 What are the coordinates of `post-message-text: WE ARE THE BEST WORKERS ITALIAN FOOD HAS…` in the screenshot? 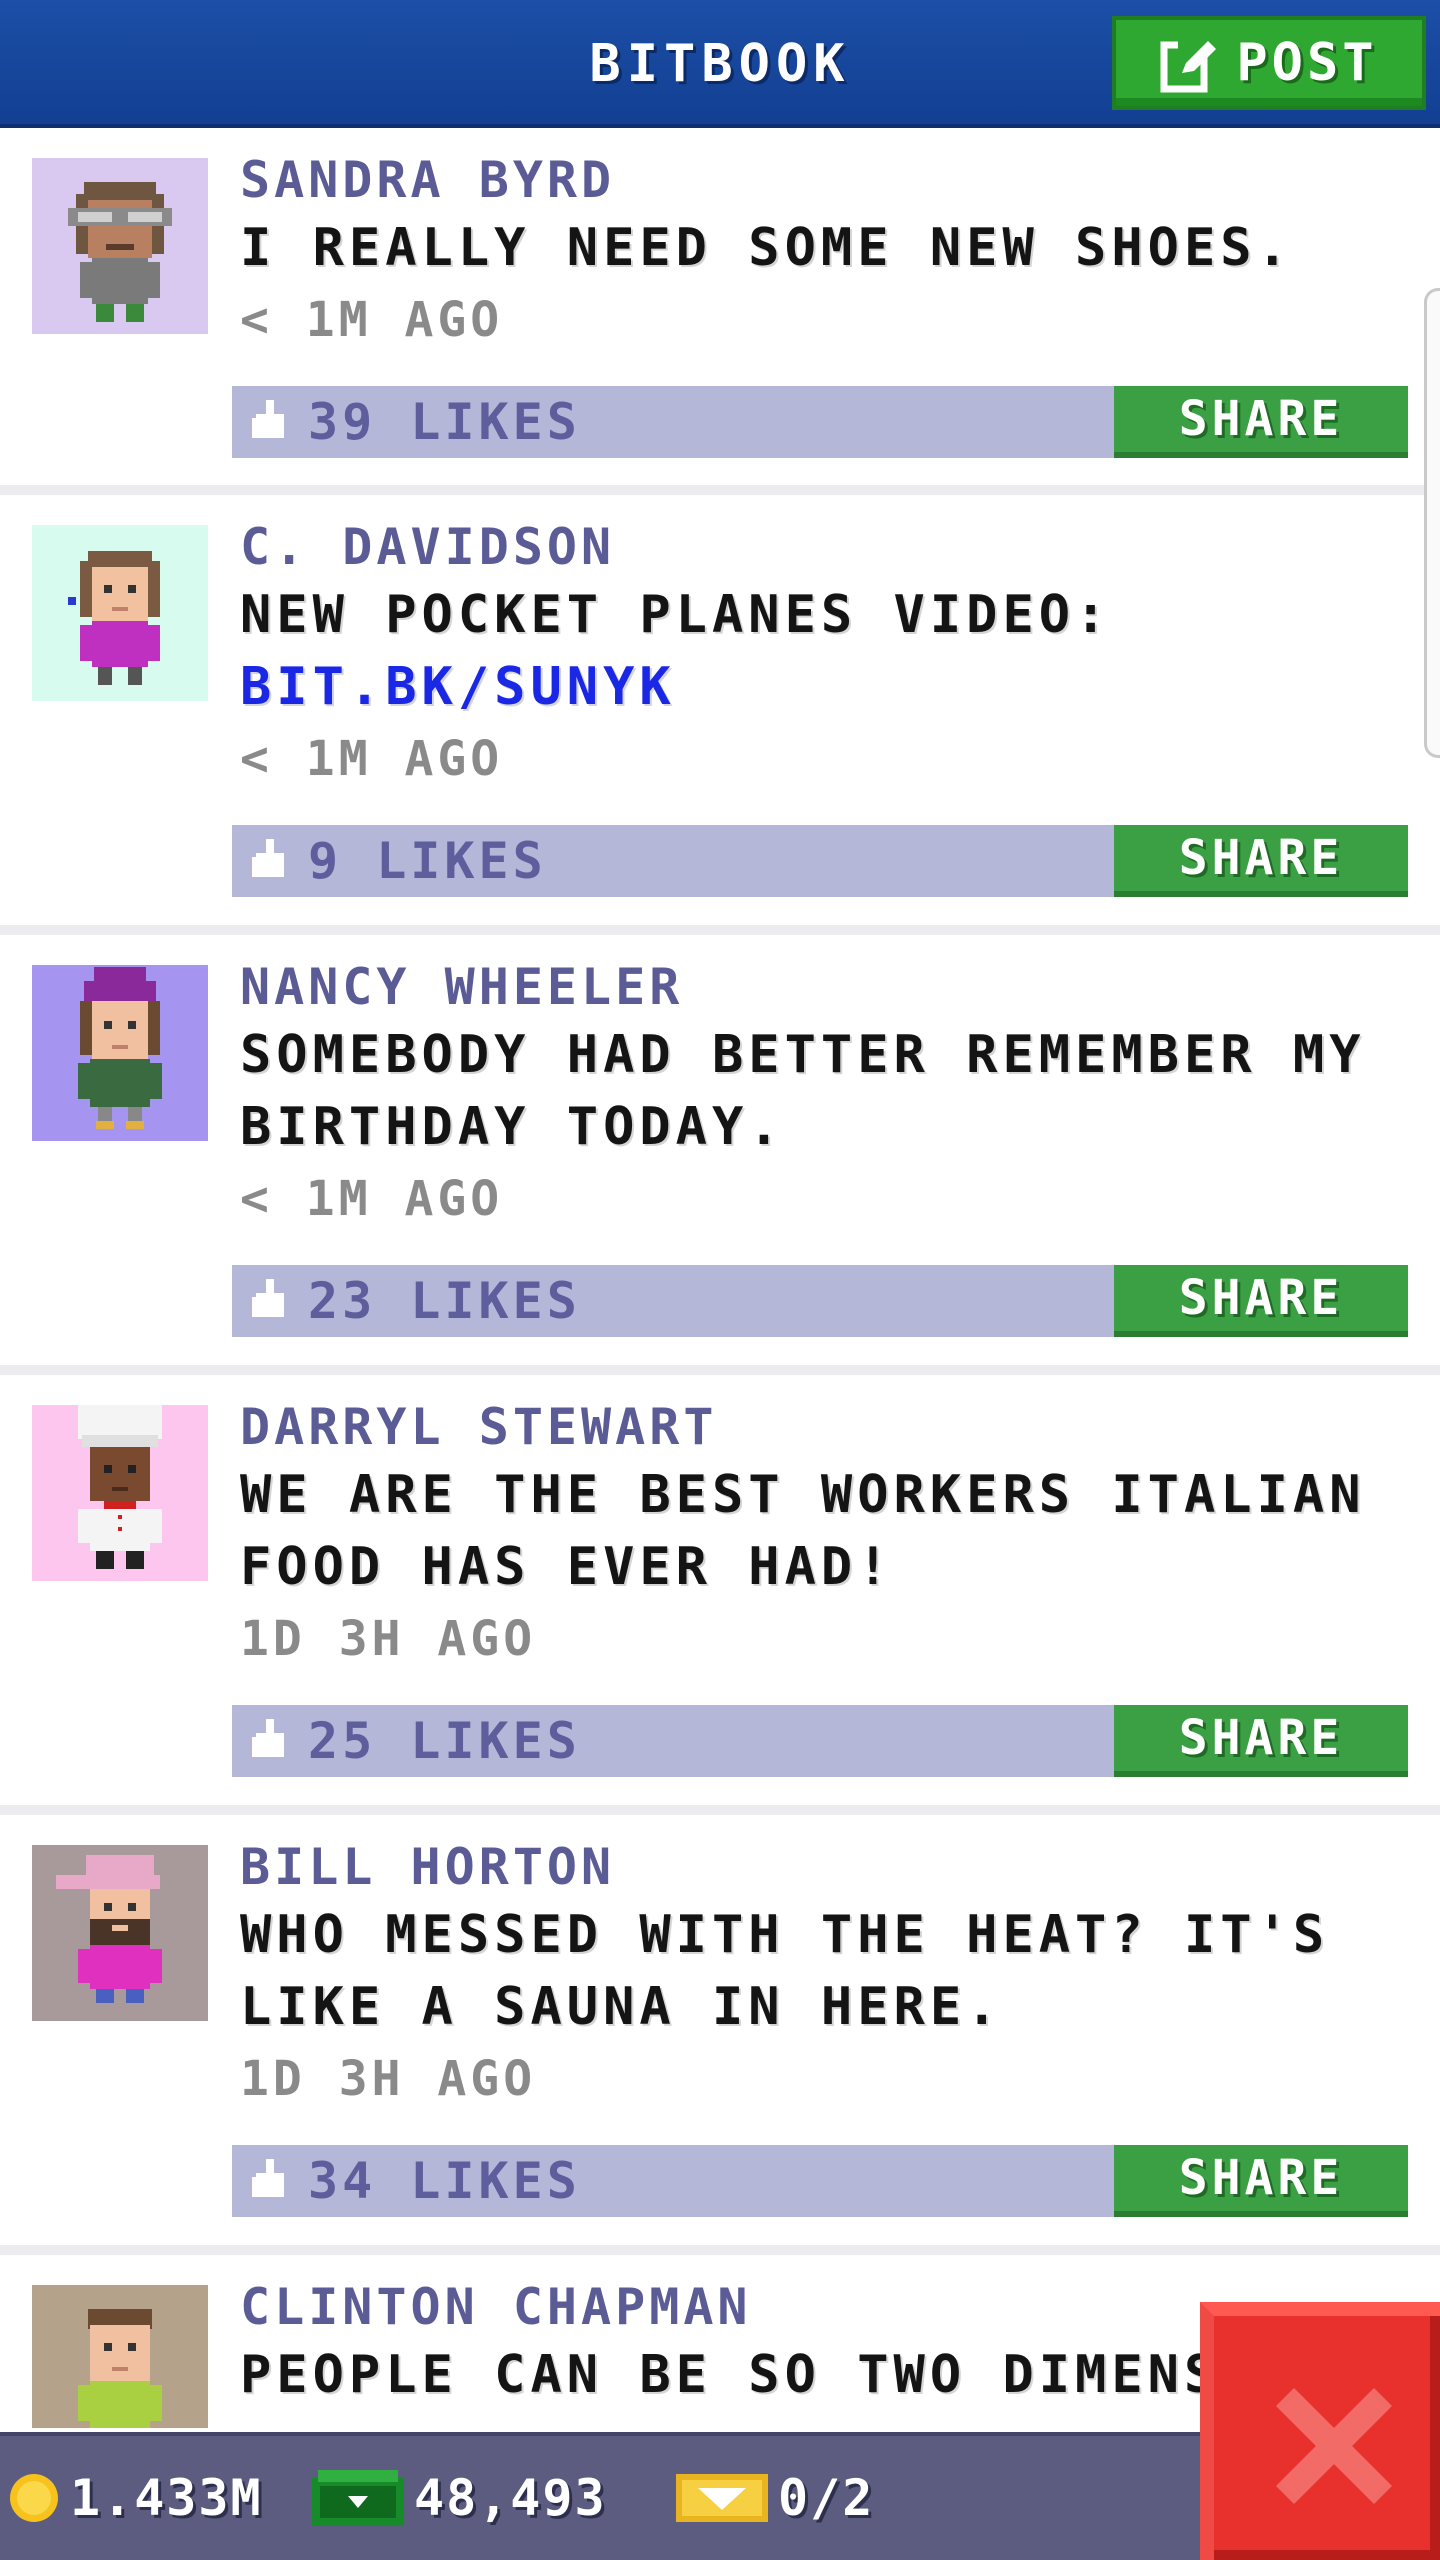 It's located at (821, 1531).